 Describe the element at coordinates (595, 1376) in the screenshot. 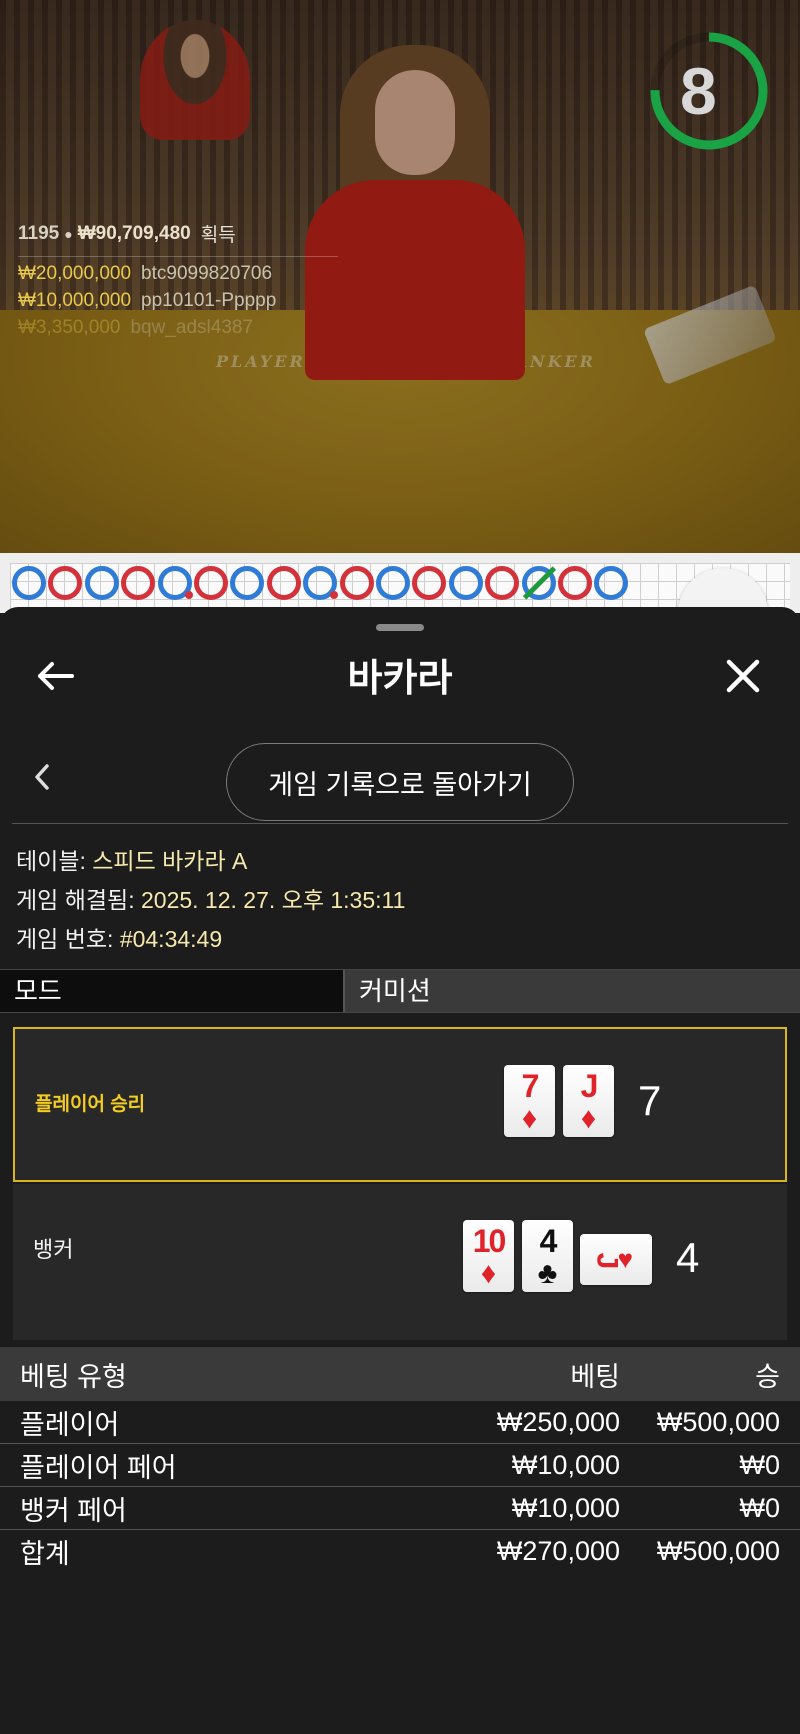

I see `header-bet: 베팅` at that location.